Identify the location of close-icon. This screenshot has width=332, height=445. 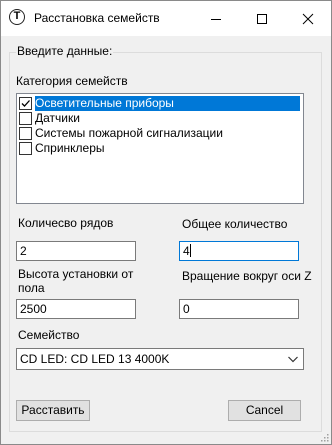
(308, 19).